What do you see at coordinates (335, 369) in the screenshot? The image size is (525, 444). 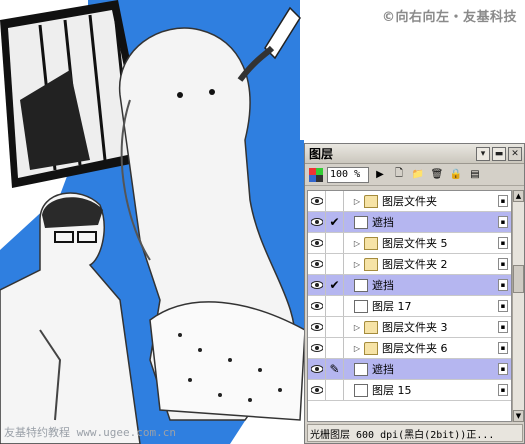 I see `pen-icon: ✎` at bounding box center [335, 369].